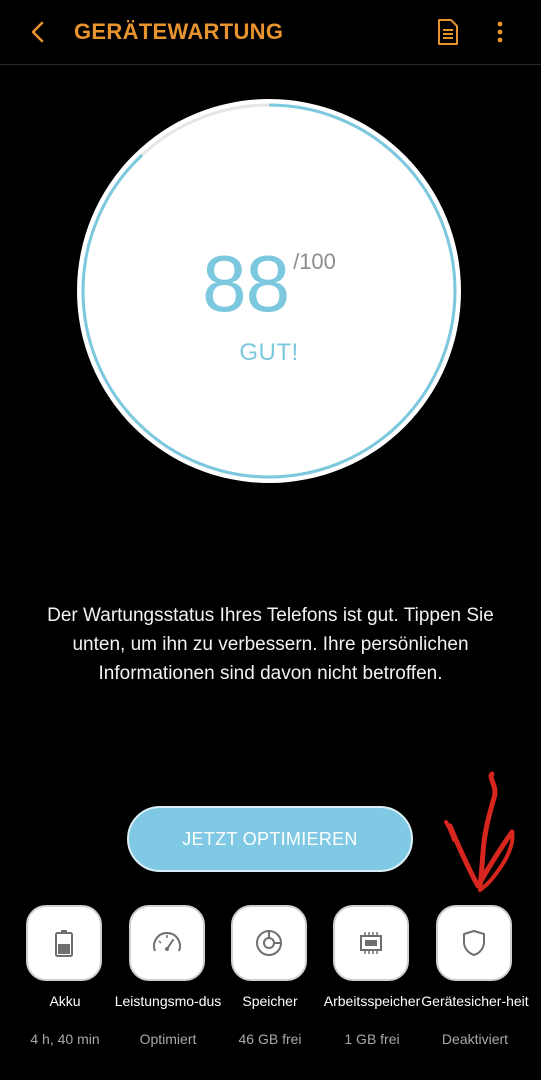 This screenshot has width=541, height=1080. What do you see at coordinates (168, 992) in the screenshot?
I see `tile-performance-mode: Leistungsmo-dus Optimiert` at bounding box center [168, 992].